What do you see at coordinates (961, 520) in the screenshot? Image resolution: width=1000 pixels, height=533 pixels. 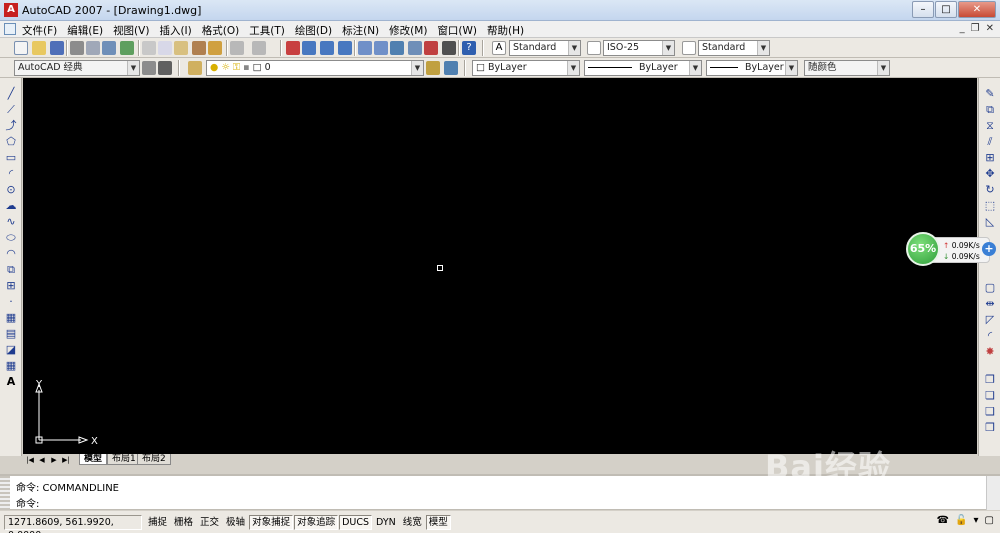 I see `lock-icon: 🔓` at bounding box center [961, 520].